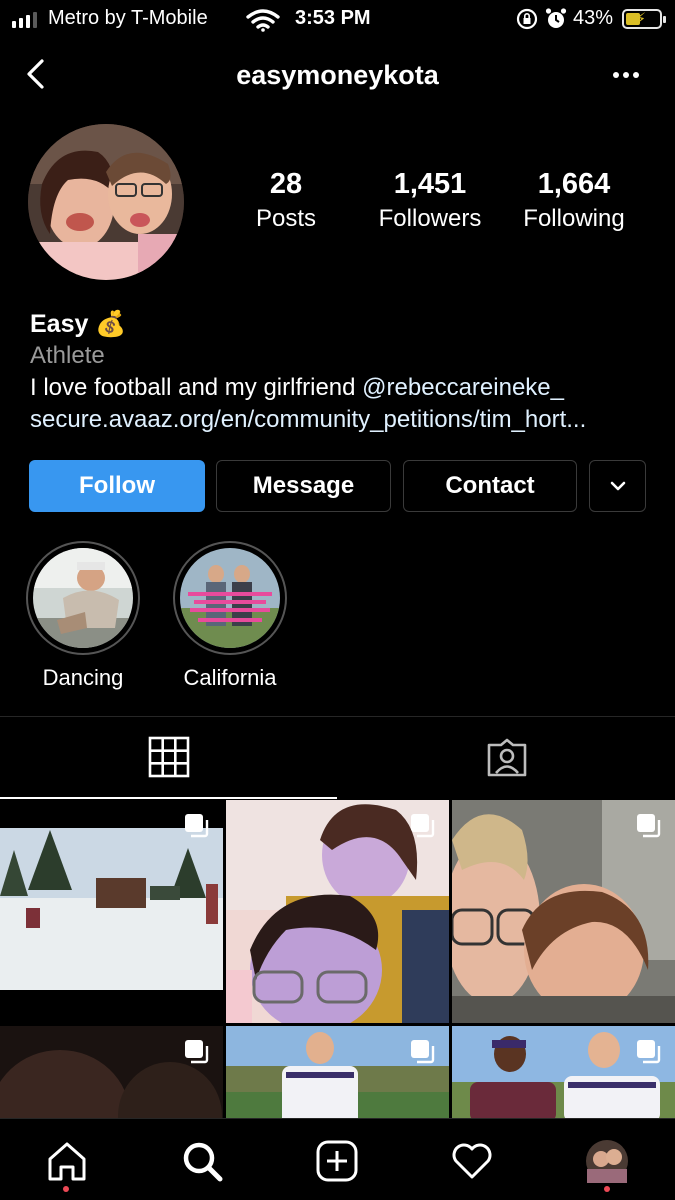  I want to click on profile-header: easymoneykota, so click(337, 76).